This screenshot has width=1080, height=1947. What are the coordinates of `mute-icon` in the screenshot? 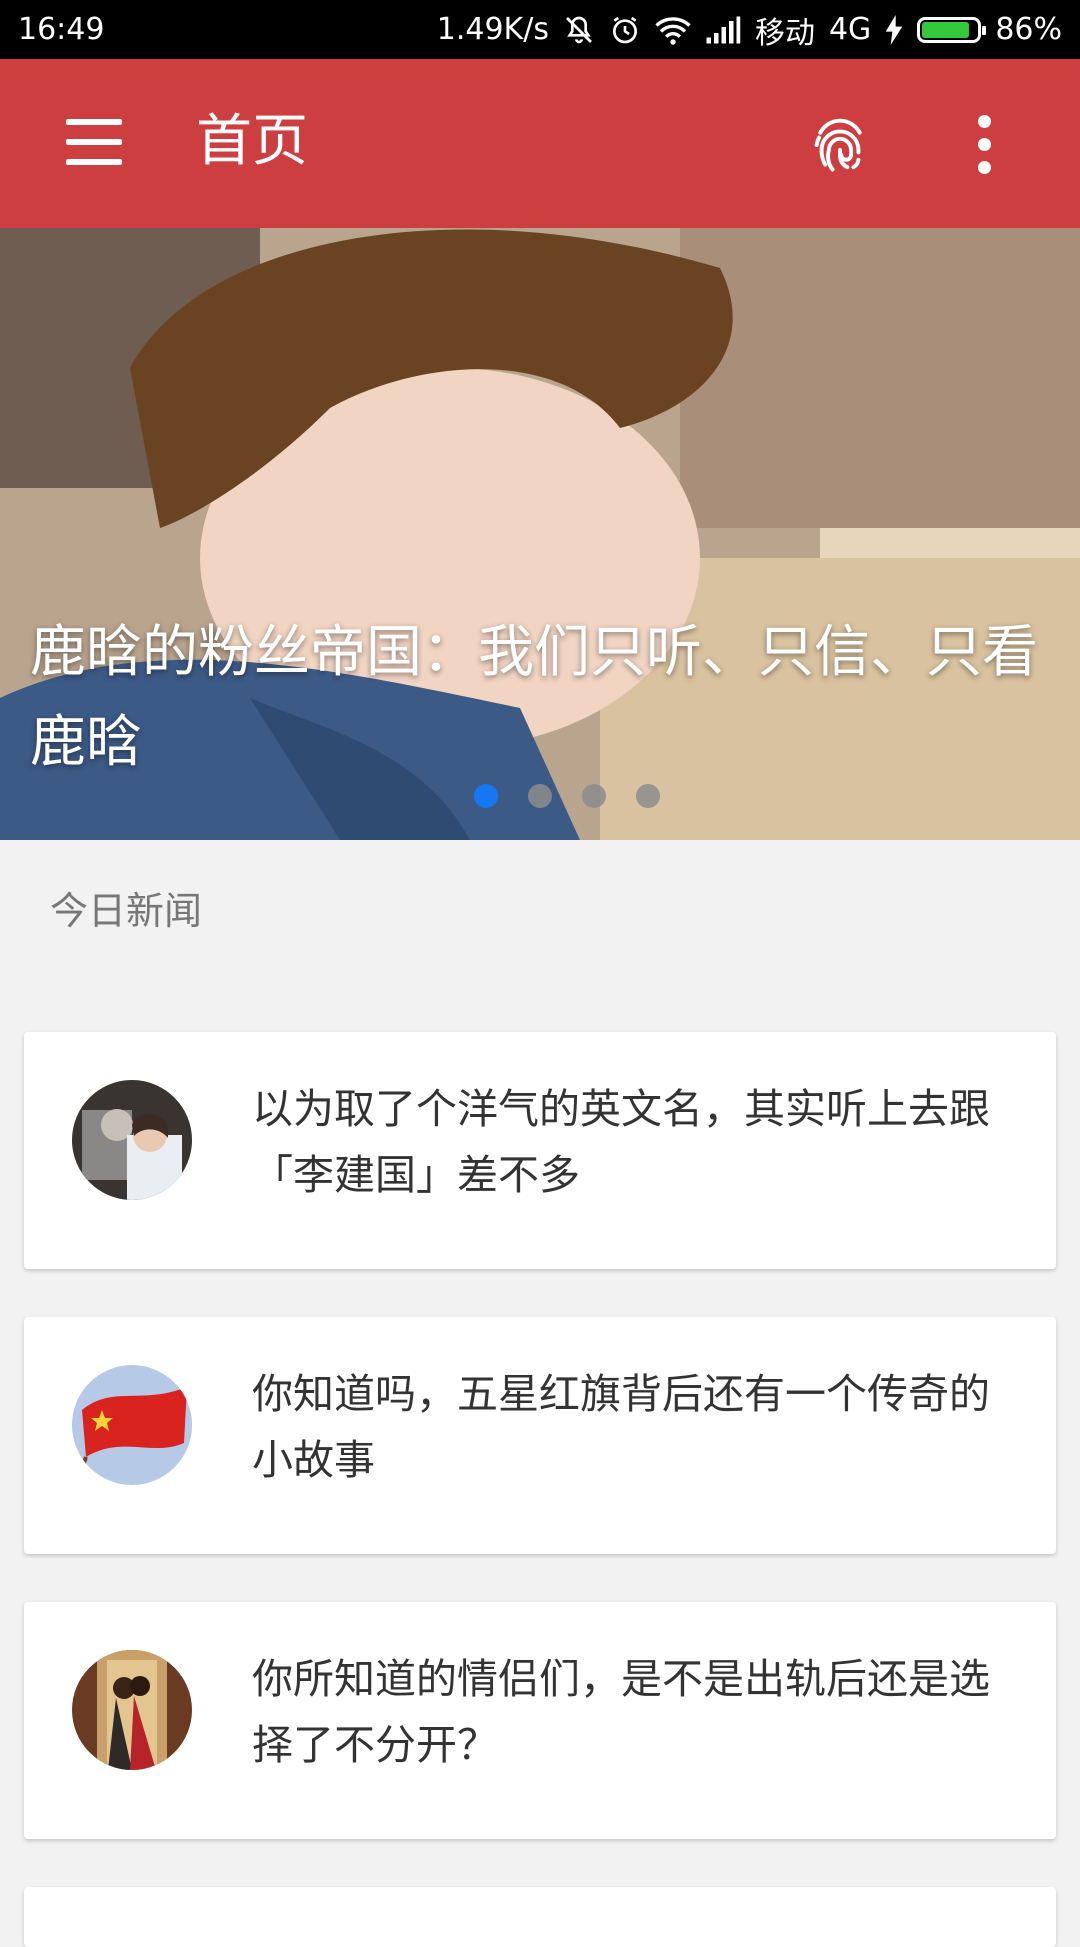 It's located at (579, 30).